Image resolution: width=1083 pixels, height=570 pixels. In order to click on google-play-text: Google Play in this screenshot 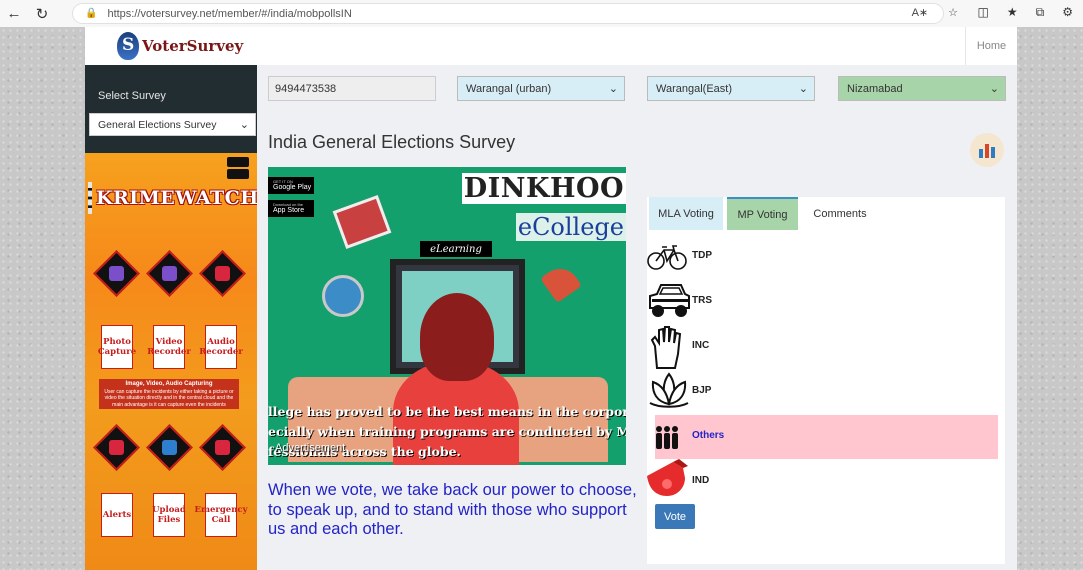, I will do `click(292, 187)`.